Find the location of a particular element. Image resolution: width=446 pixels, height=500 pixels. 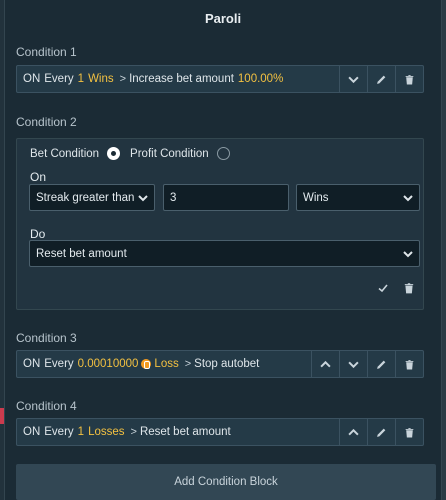

on-unit-select: Wins is located at coordinates (358, 197).